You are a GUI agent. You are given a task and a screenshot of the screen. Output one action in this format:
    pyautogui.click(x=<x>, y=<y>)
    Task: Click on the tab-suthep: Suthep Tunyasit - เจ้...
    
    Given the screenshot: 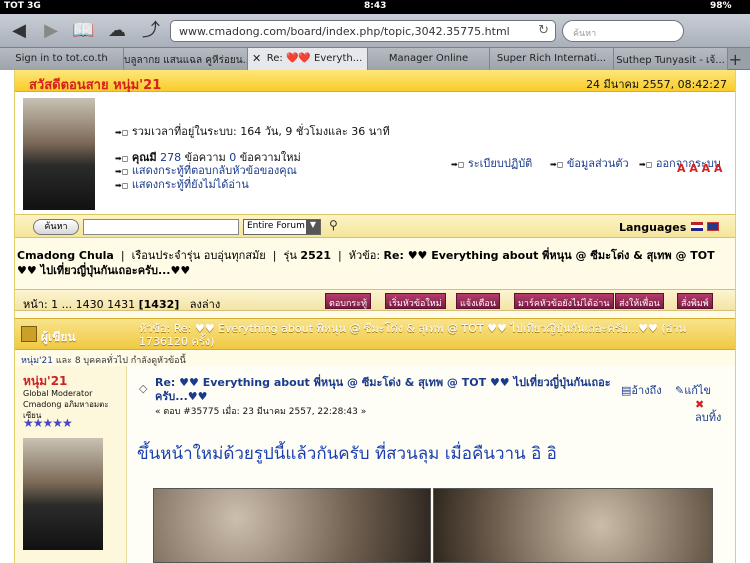 What is the action you would take?
    pyautogui.click(x=671, y=59)
    